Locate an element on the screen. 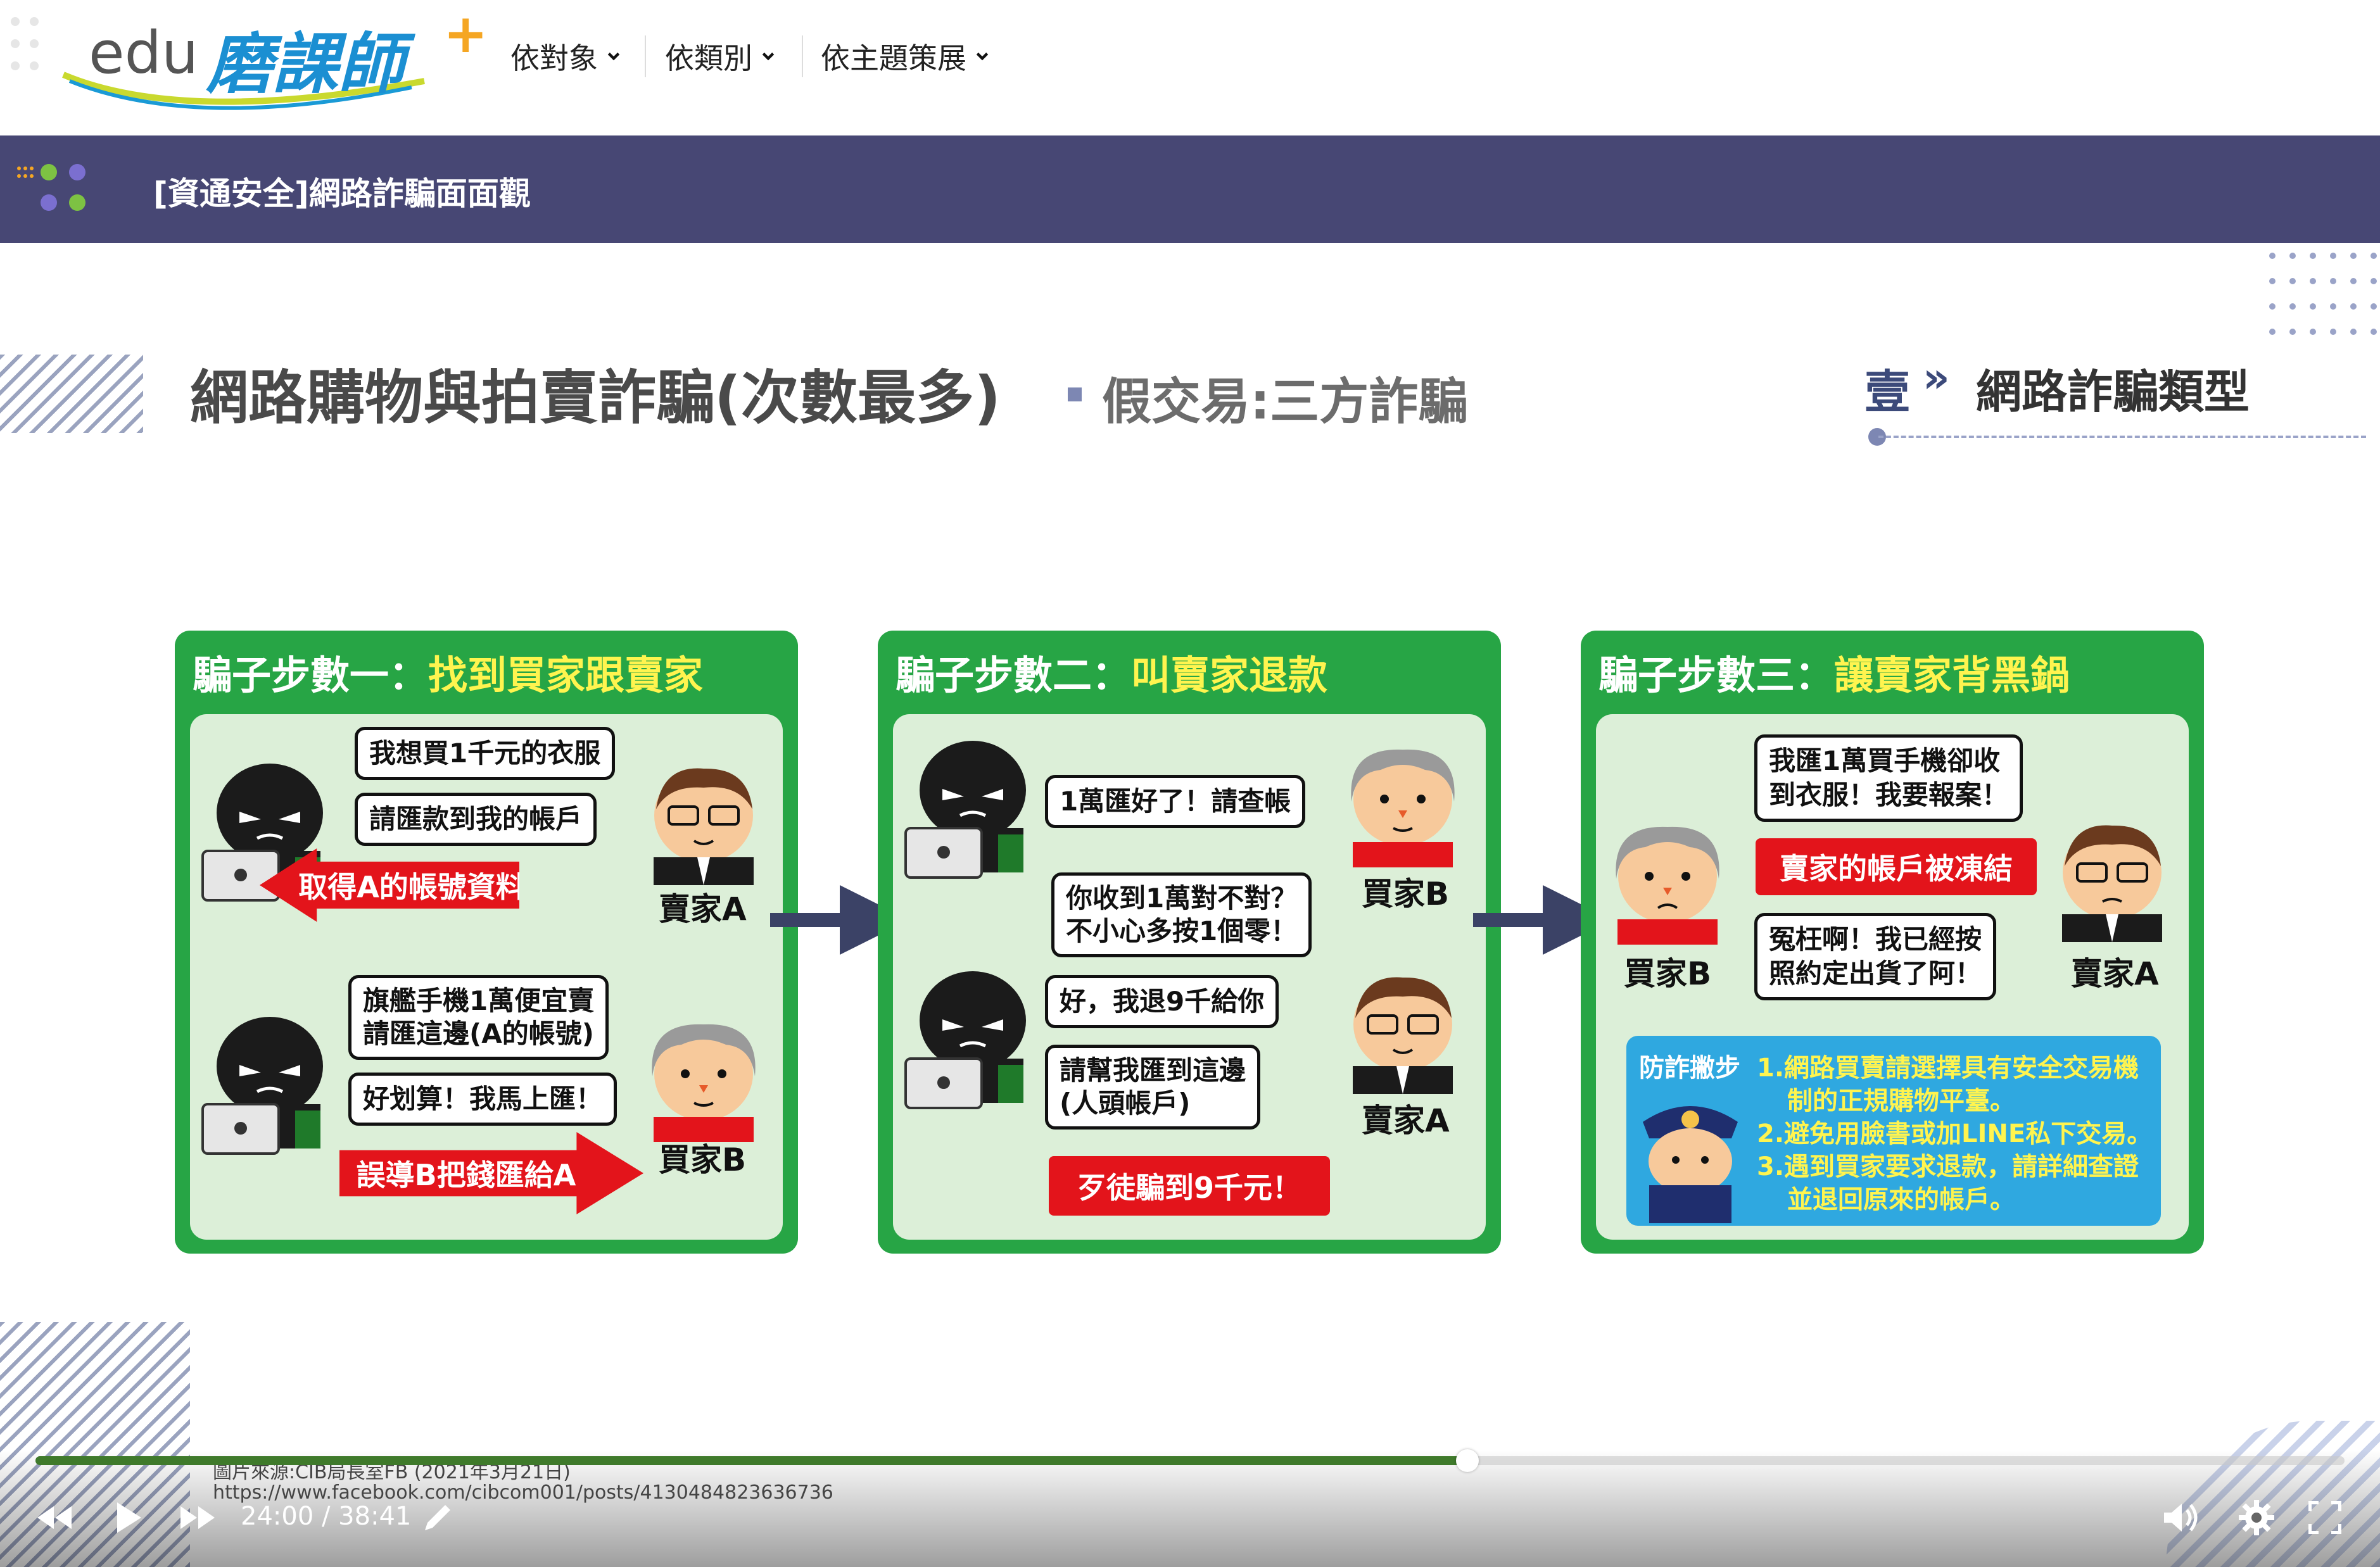  section-number: 壹 is located at coordinates (1887, 391).